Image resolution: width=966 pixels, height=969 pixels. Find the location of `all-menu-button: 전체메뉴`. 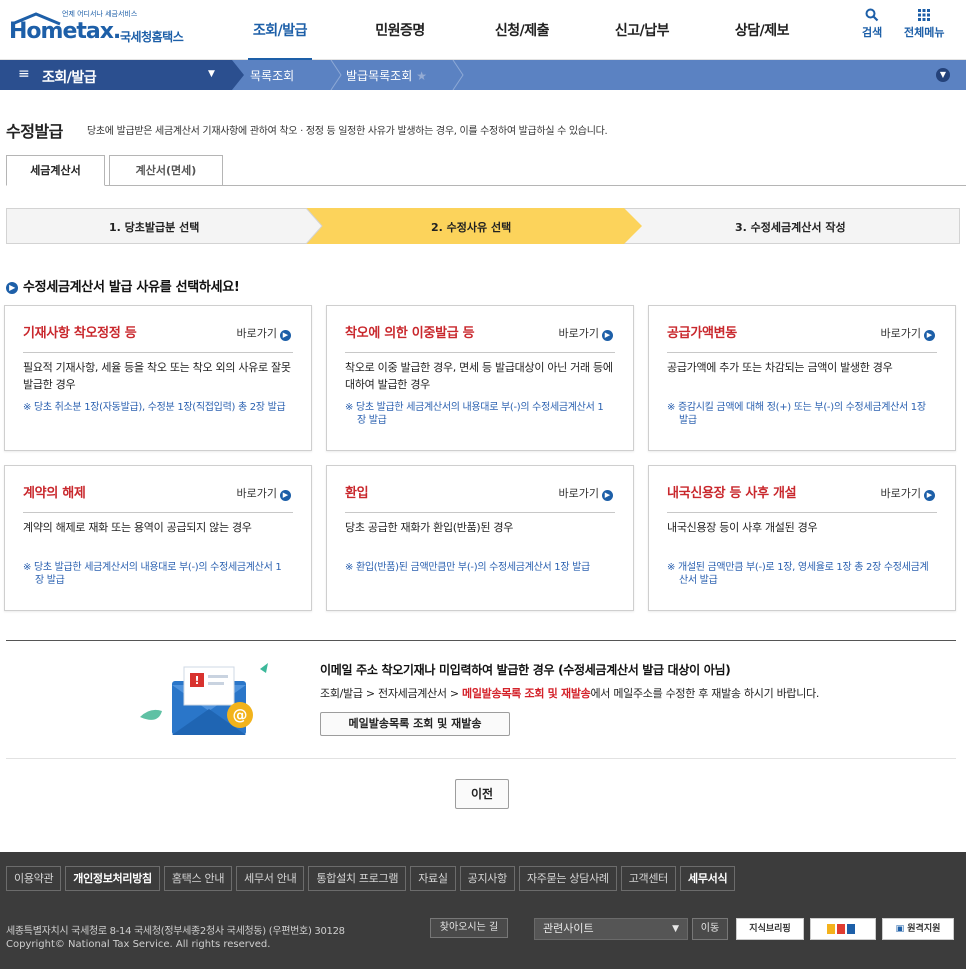

all-menu-button: 전체메뉴 is located at coordinates (924, 24).